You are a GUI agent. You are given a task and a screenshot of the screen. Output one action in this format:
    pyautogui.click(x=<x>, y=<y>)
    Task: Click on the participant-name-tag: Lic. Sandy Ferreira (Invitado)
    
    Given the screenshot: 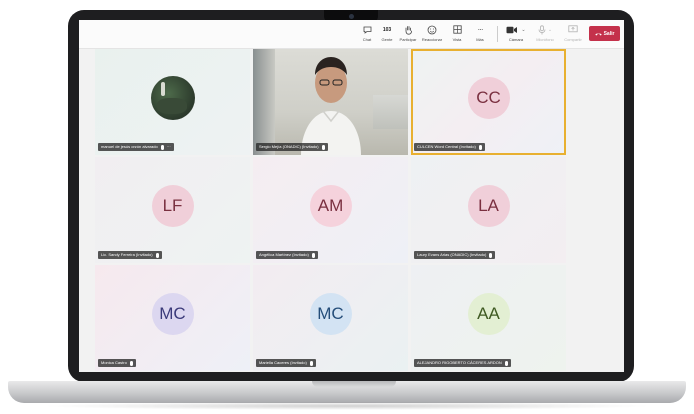 What is the action you would take?
    pyautogui.click(x=130, y=255)
    